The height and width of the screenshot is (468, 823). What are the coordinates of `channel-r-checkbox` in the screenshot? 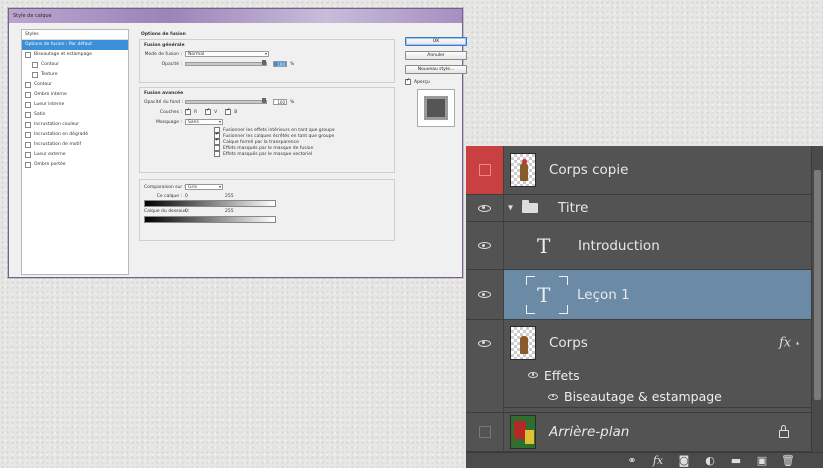 It's located at (188, 111).